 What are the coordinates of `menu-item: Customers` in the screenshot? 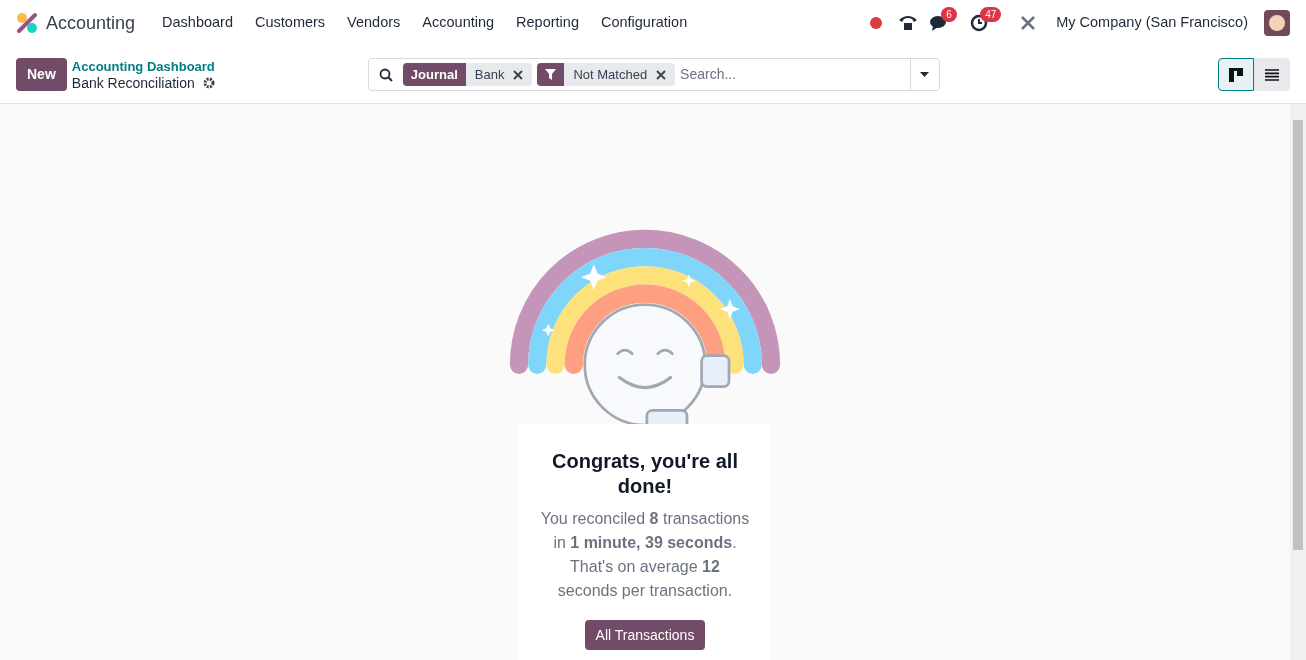 It's located at (290, 23).